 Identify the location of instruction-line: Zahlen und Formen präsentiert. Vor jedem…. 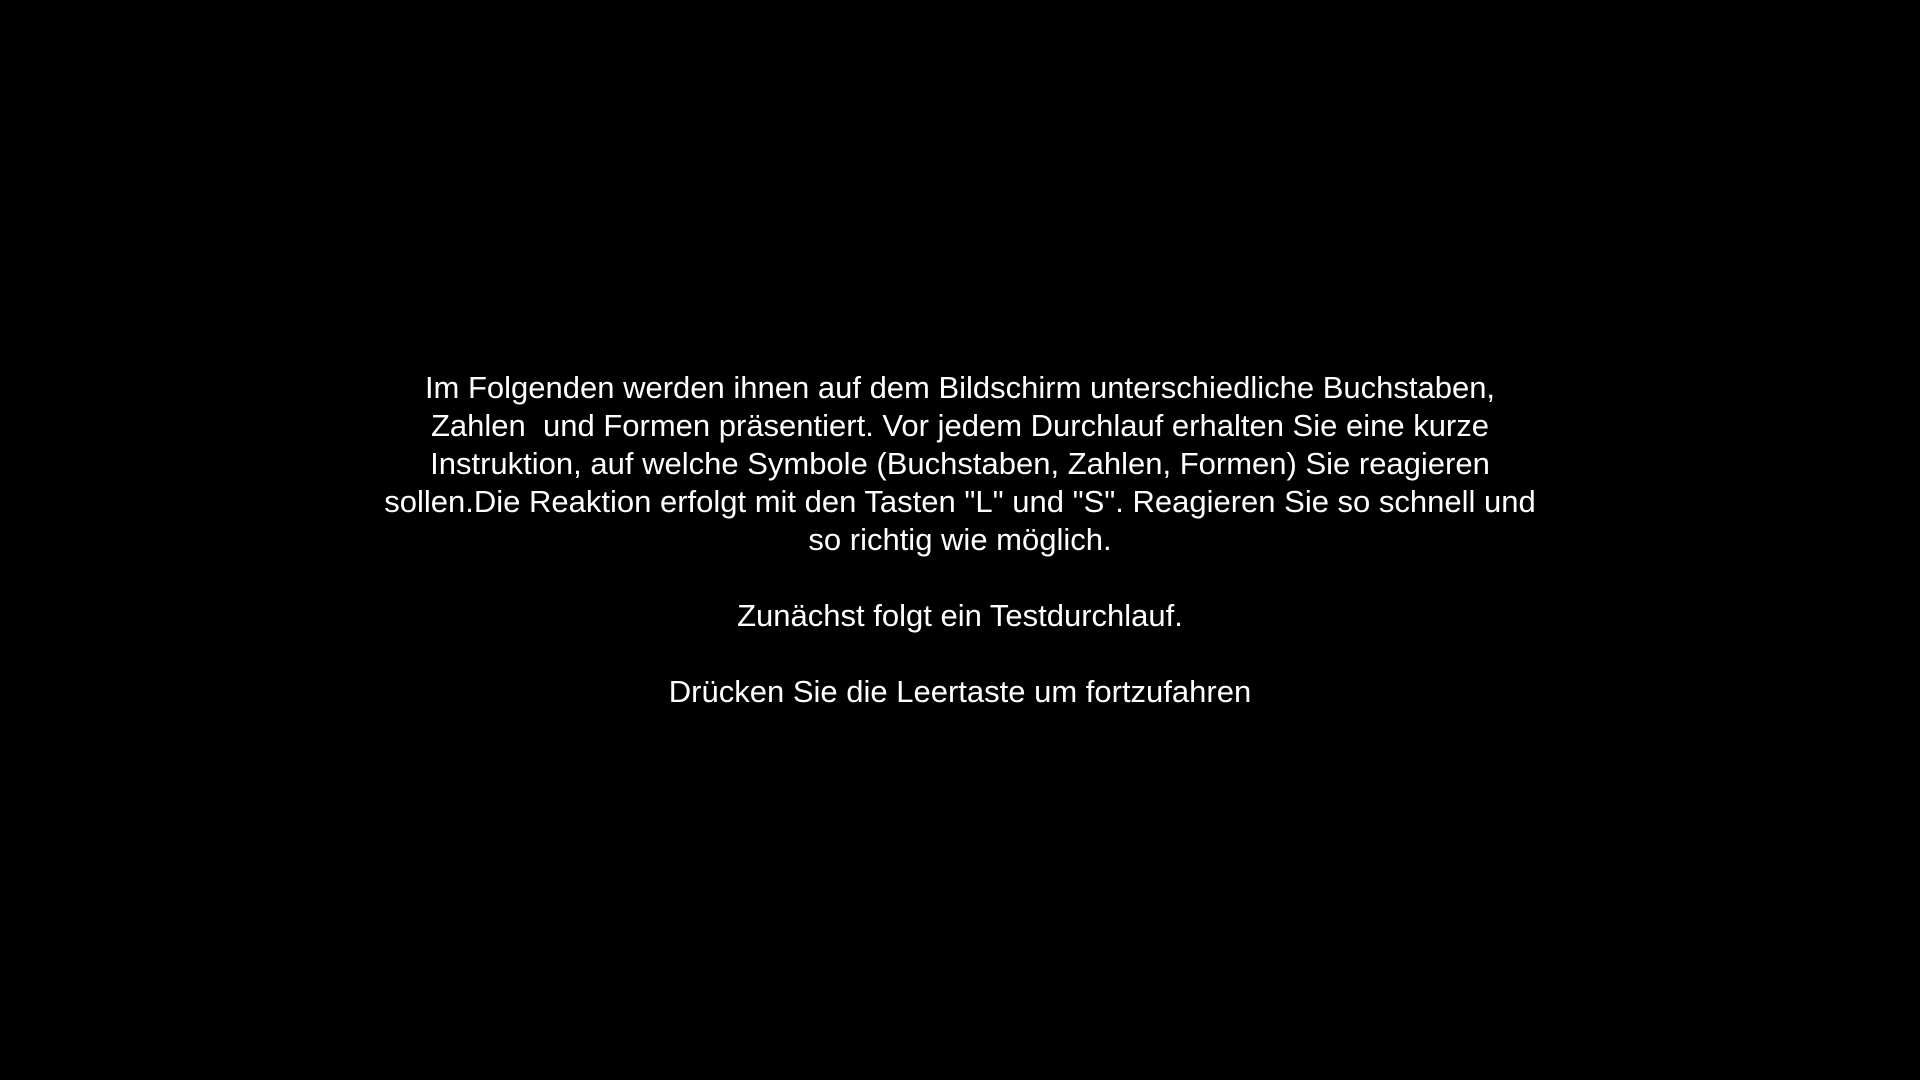
(959, 425).